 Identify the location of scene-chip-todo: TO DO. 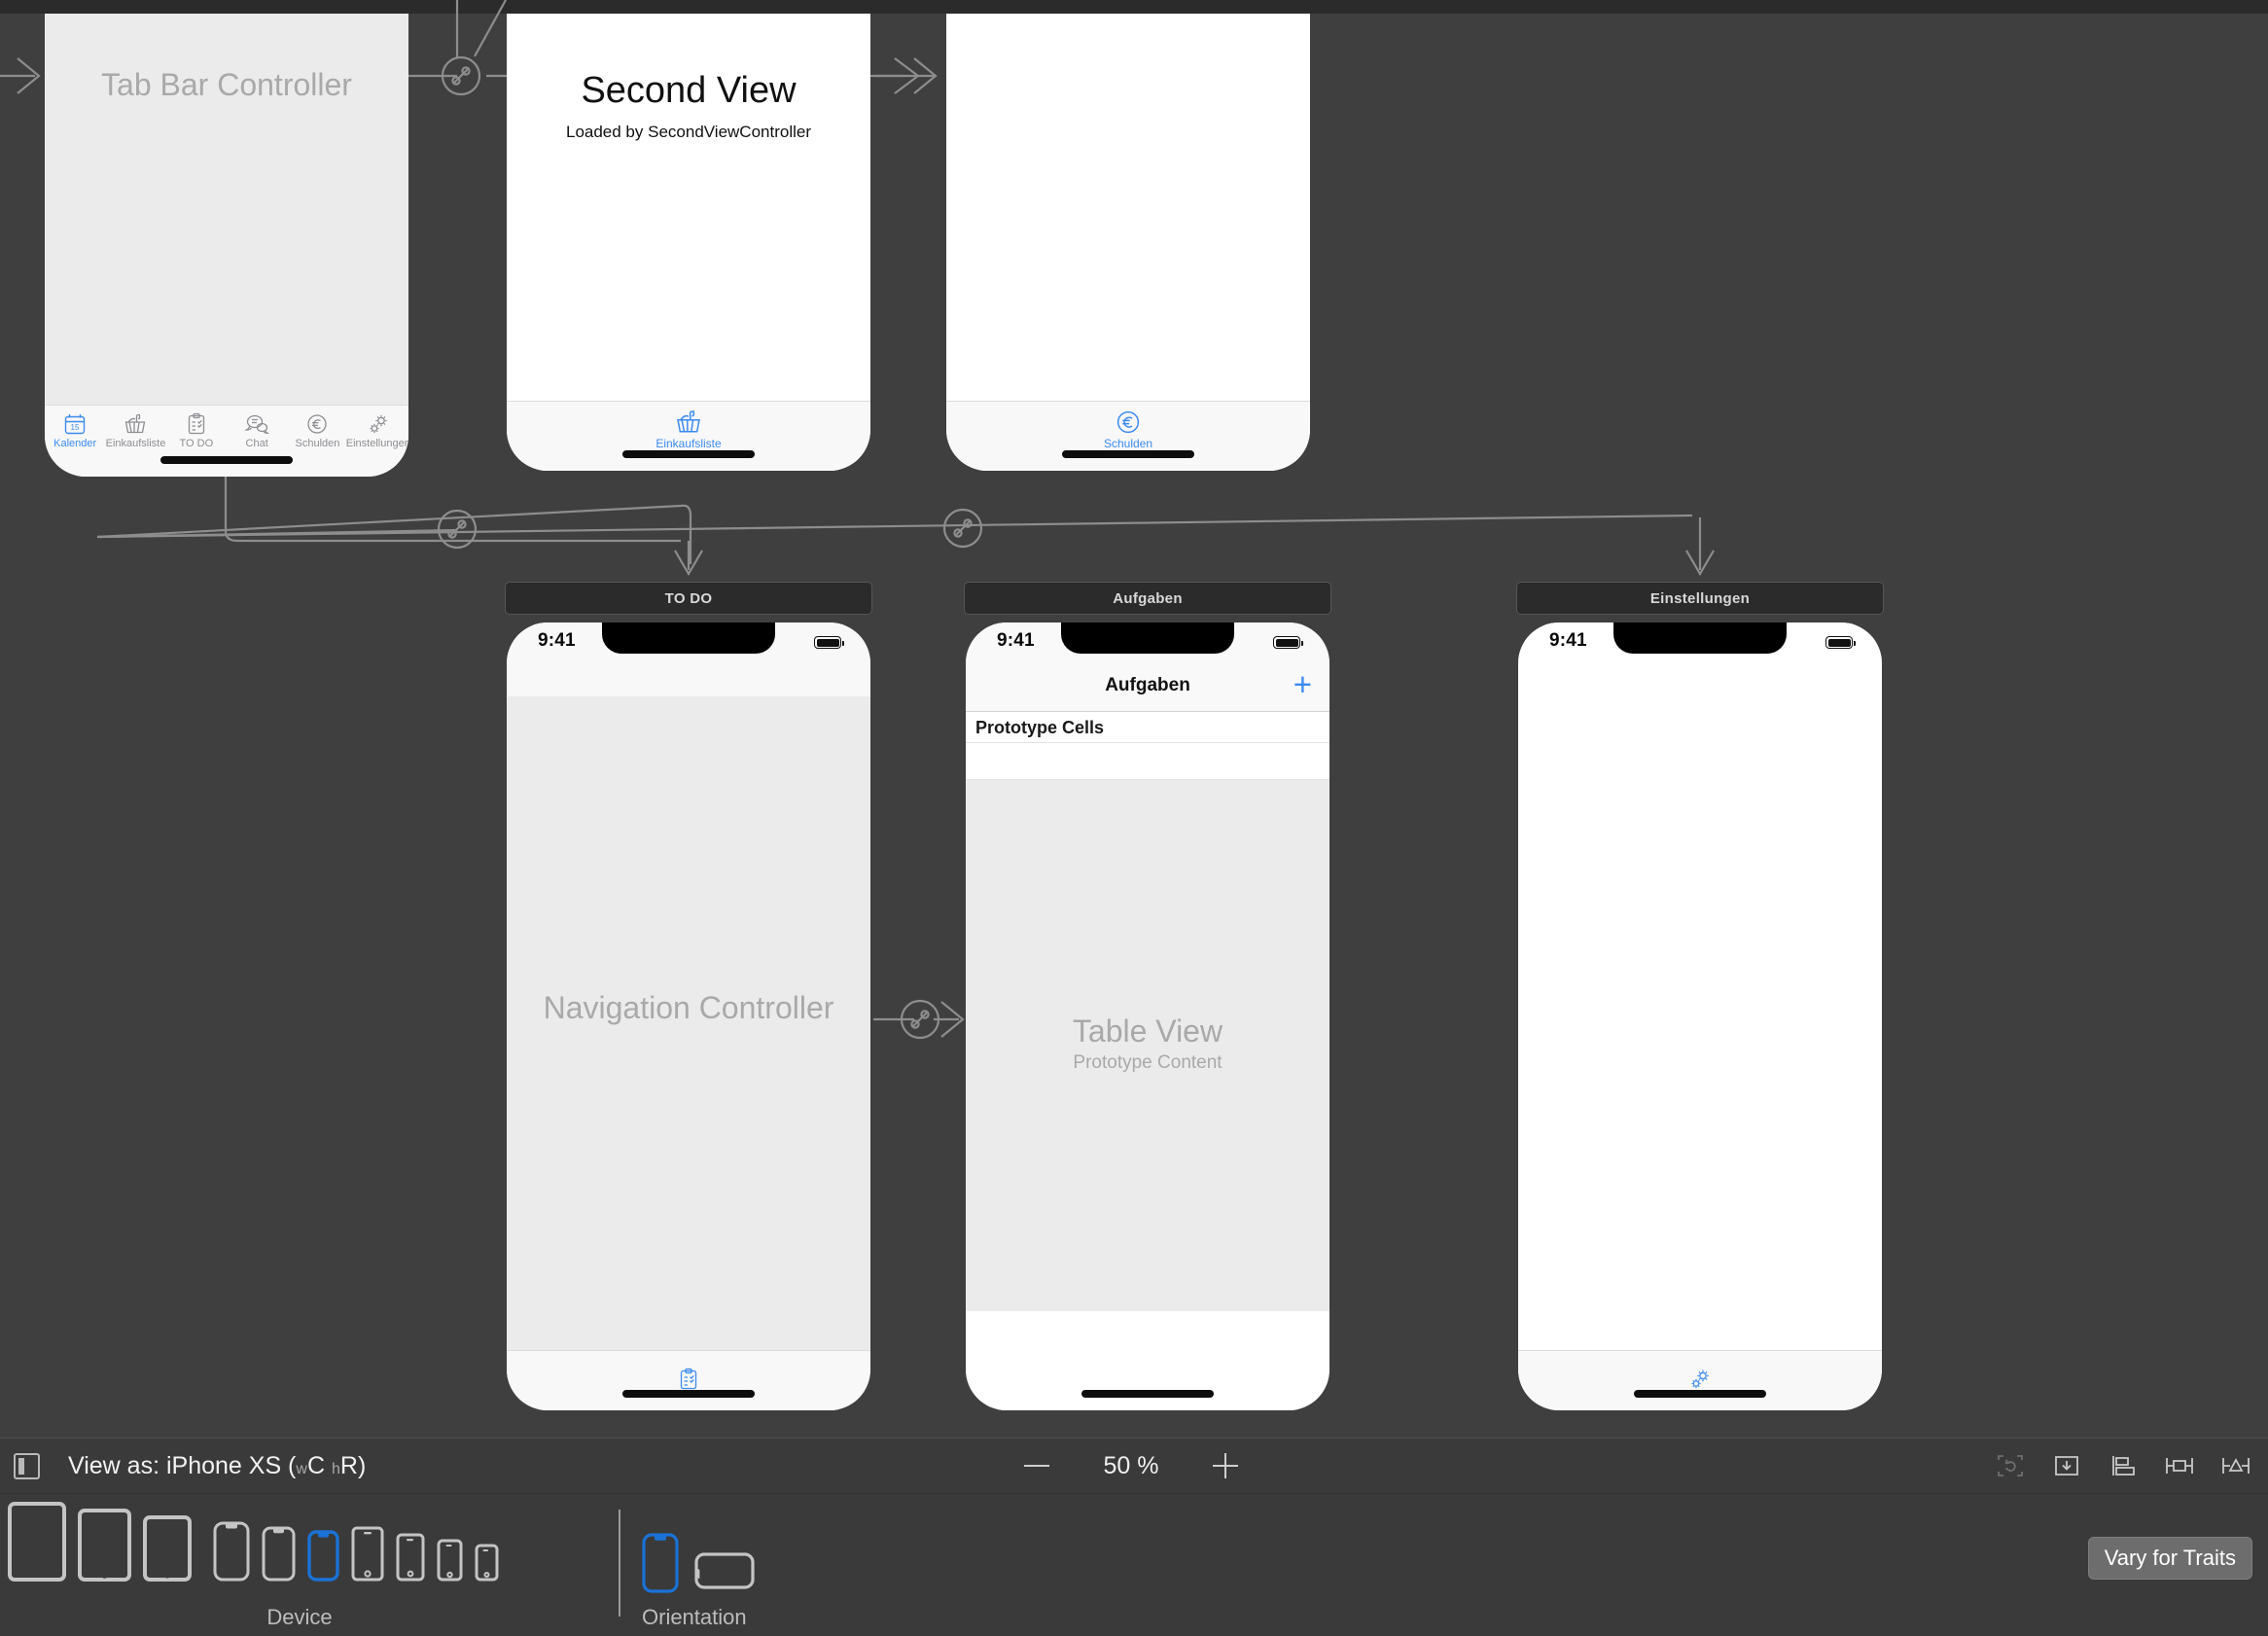
(688, 598).